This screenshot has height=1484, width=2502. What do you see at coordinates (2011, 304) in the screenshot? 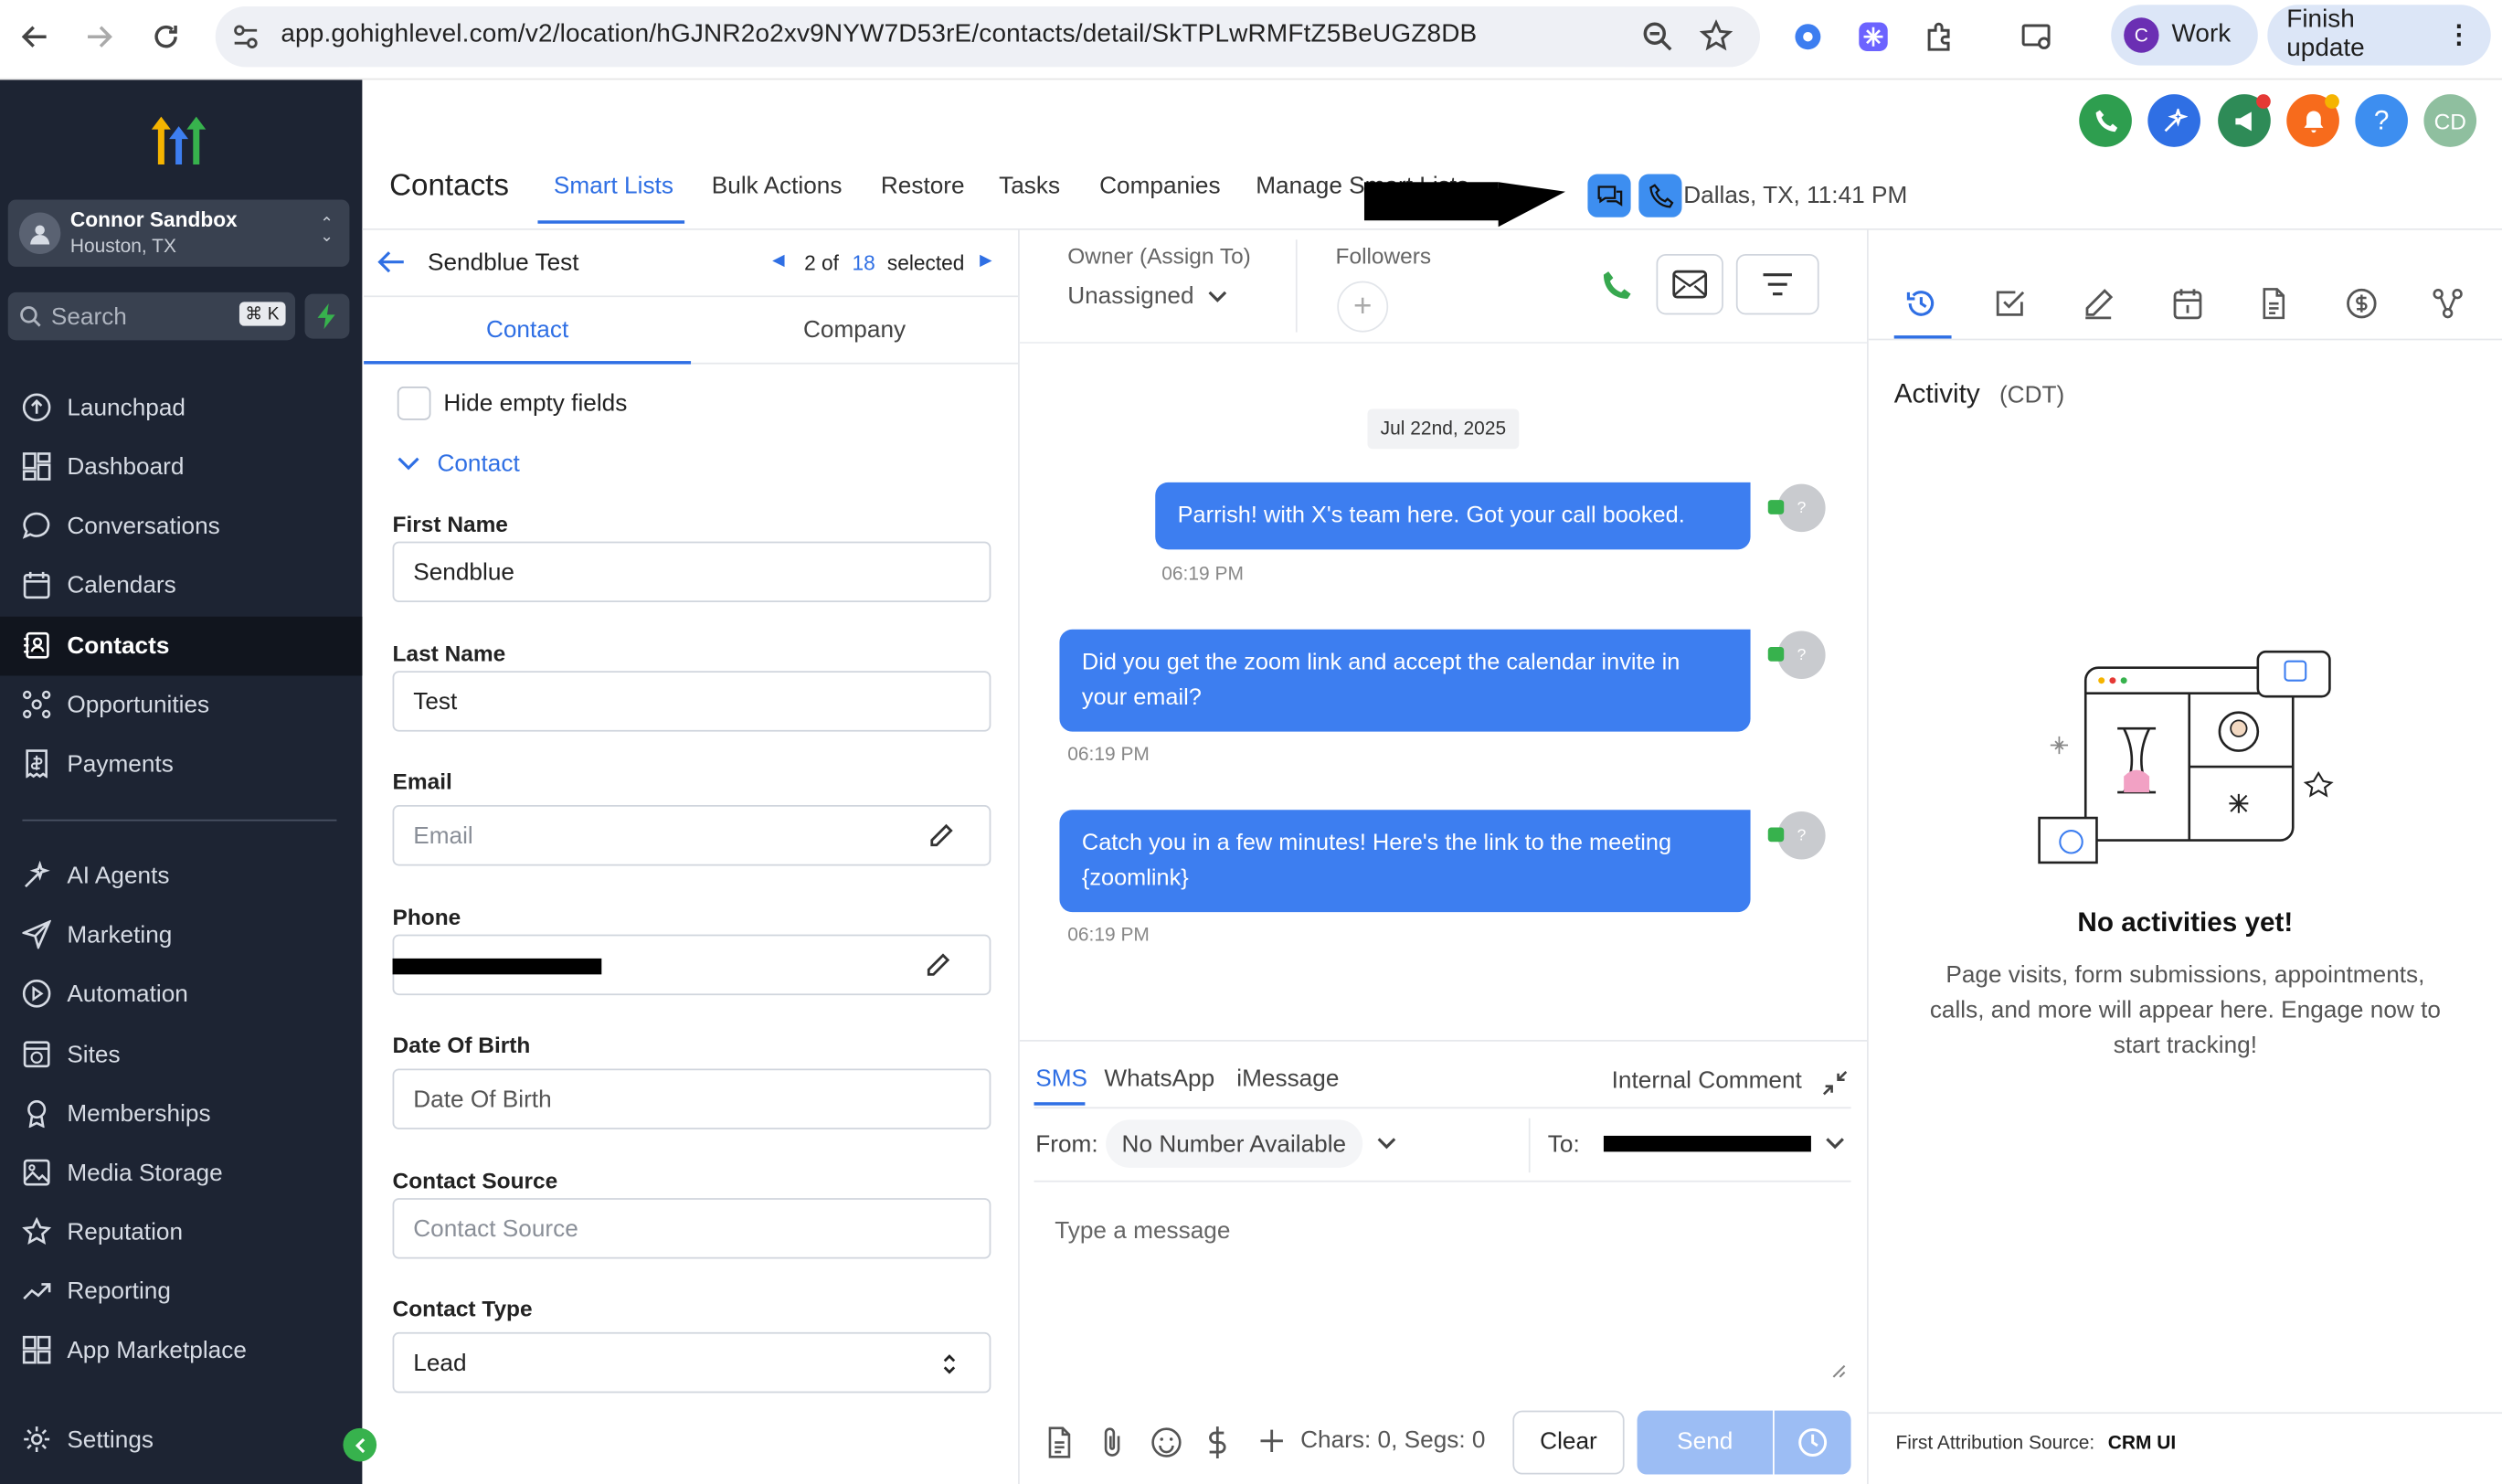
I see `activity-tab-tasks` at bounding box center [2011, 304].